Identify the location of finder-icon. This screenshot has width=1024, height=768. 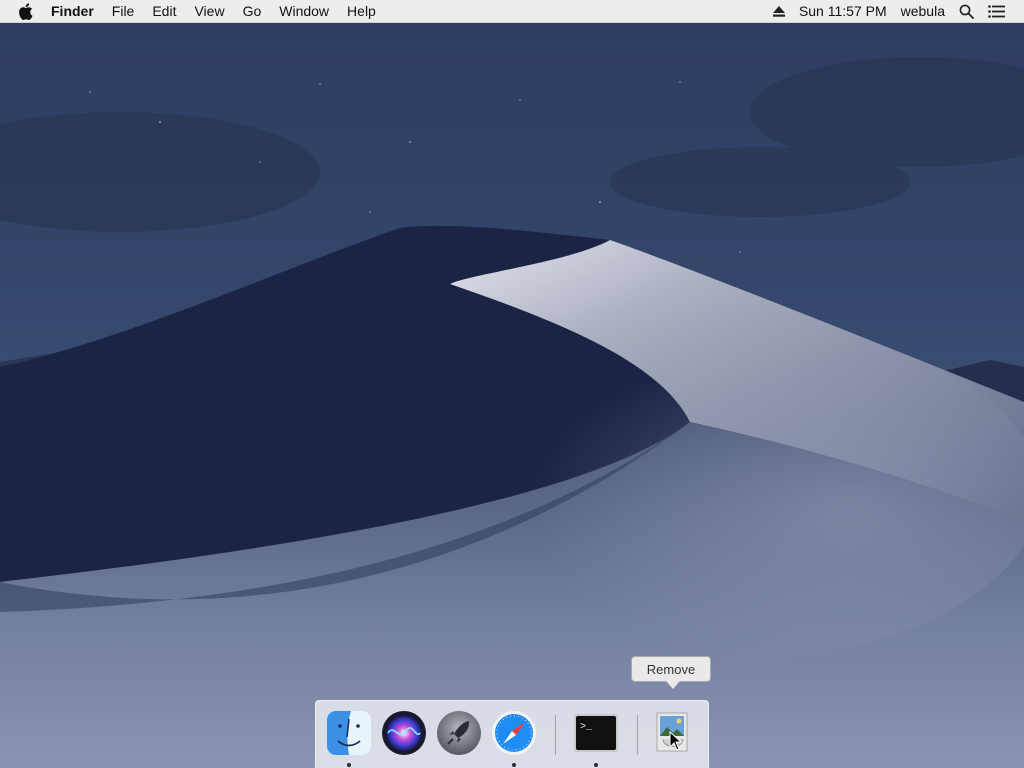
(349, 733).